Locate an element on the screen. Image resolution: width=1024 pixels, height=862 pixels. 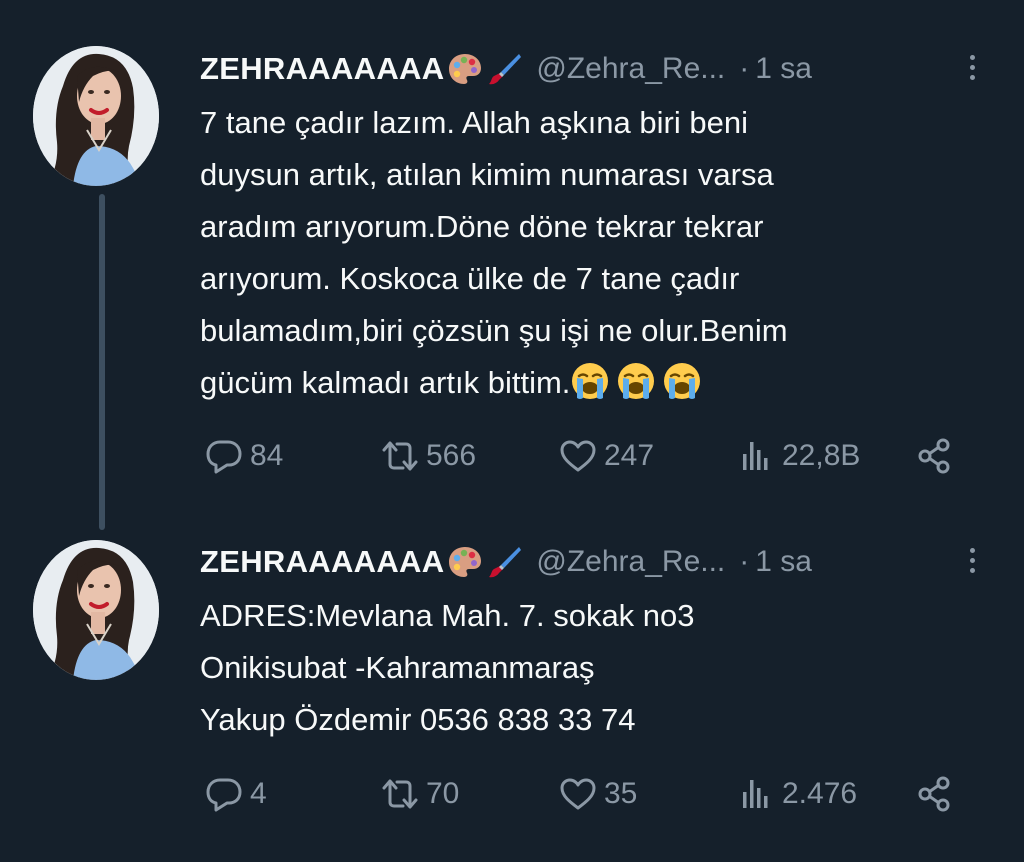
thread-connector-line is located at coordinates (102, 362).